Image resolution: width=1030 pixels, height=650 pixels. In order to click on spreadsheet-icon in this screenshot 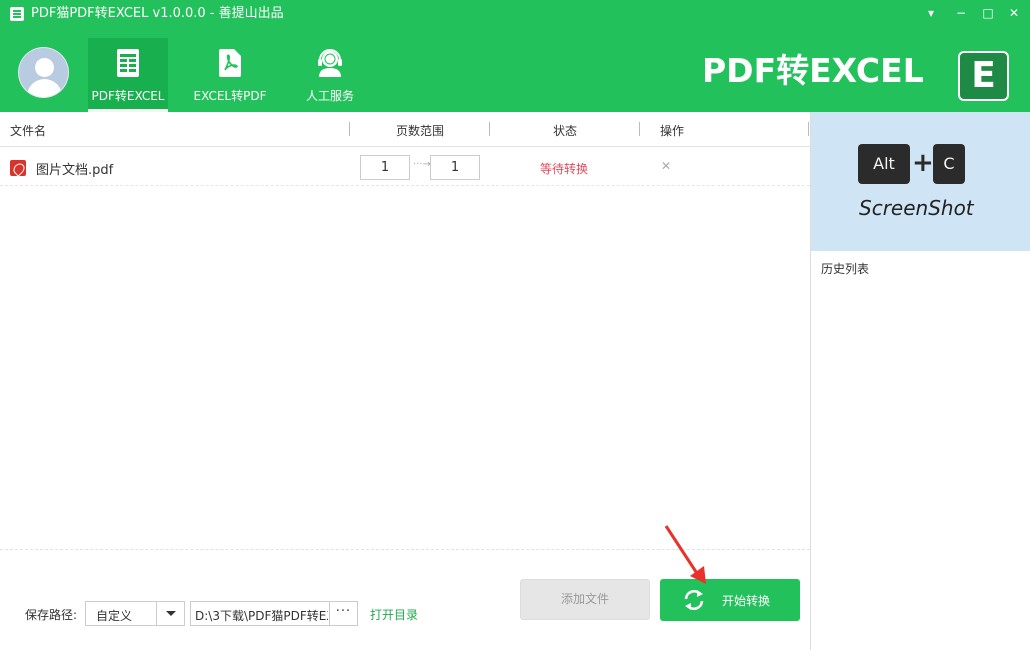, I will do `click(128, 63)`.